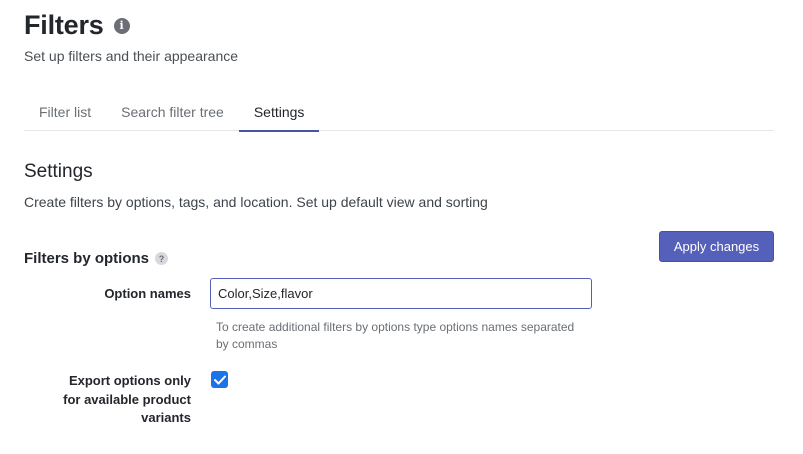 This screenshot has width=803, height=454. What do you see at coordinates (172, 113) in the screenshot?
I see `tab-search-filter-tree: Search filter tree` at bounding box center [172, 113].